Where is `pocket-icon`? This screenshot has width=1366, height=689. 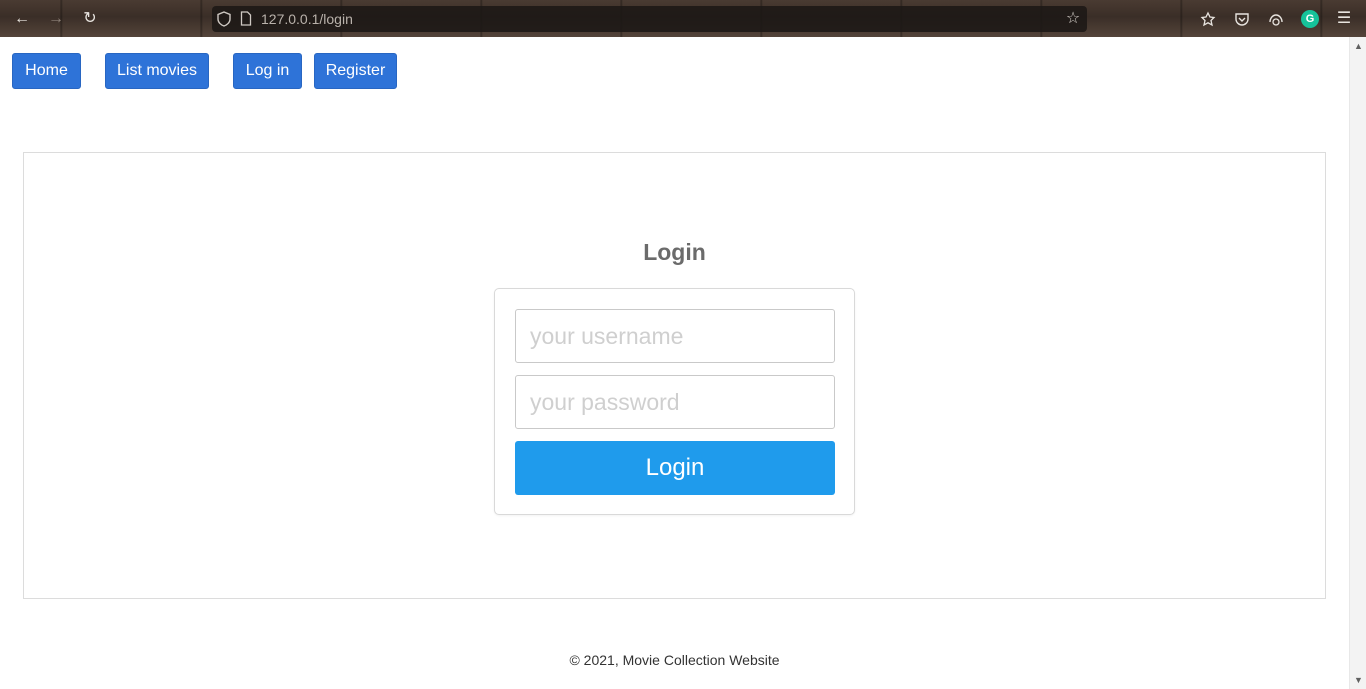 pocket-icon is located at coordinates (1242, 19).